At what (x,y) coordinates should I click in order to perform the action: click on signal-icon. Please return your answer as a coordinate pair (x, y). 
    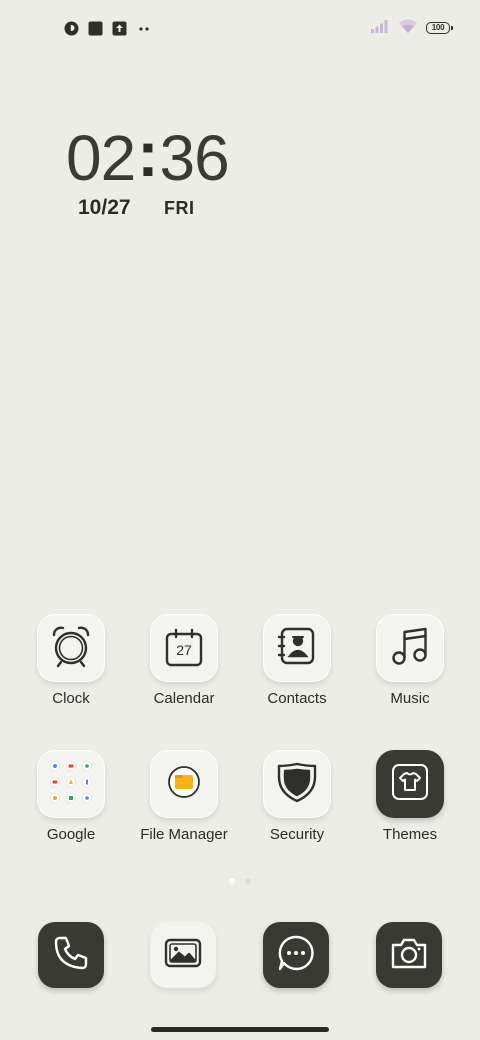
    Looking at the image, I should click on (380, 28).